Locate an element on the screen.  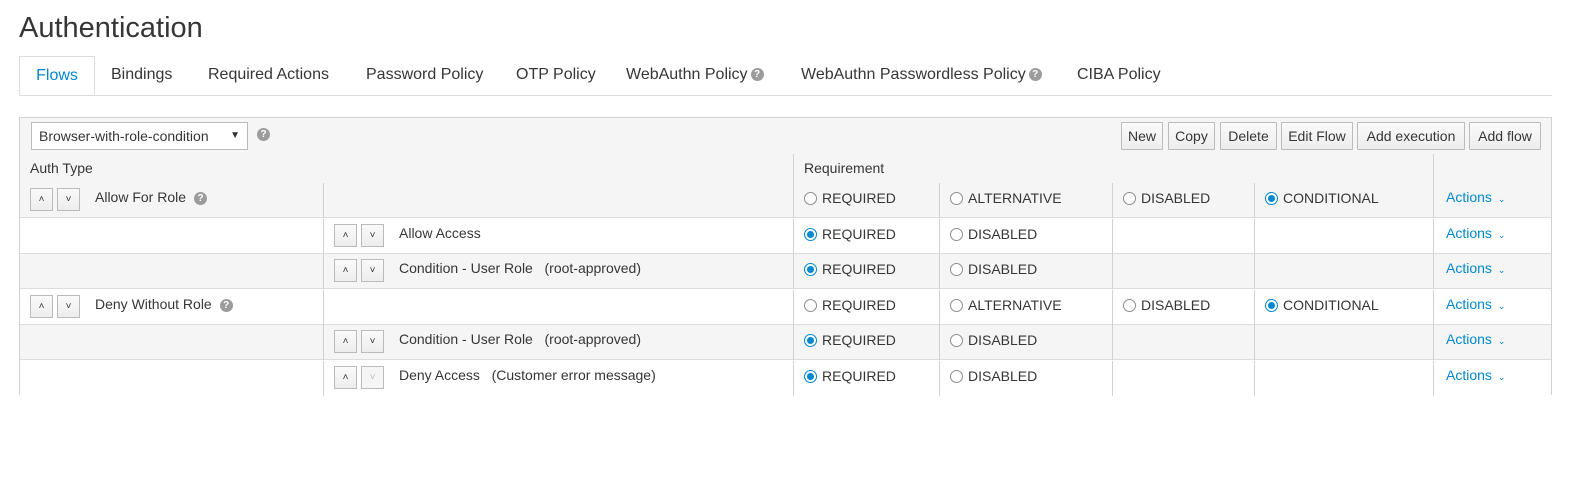
delete-button: Delete is located at coordinates (1248, 136).